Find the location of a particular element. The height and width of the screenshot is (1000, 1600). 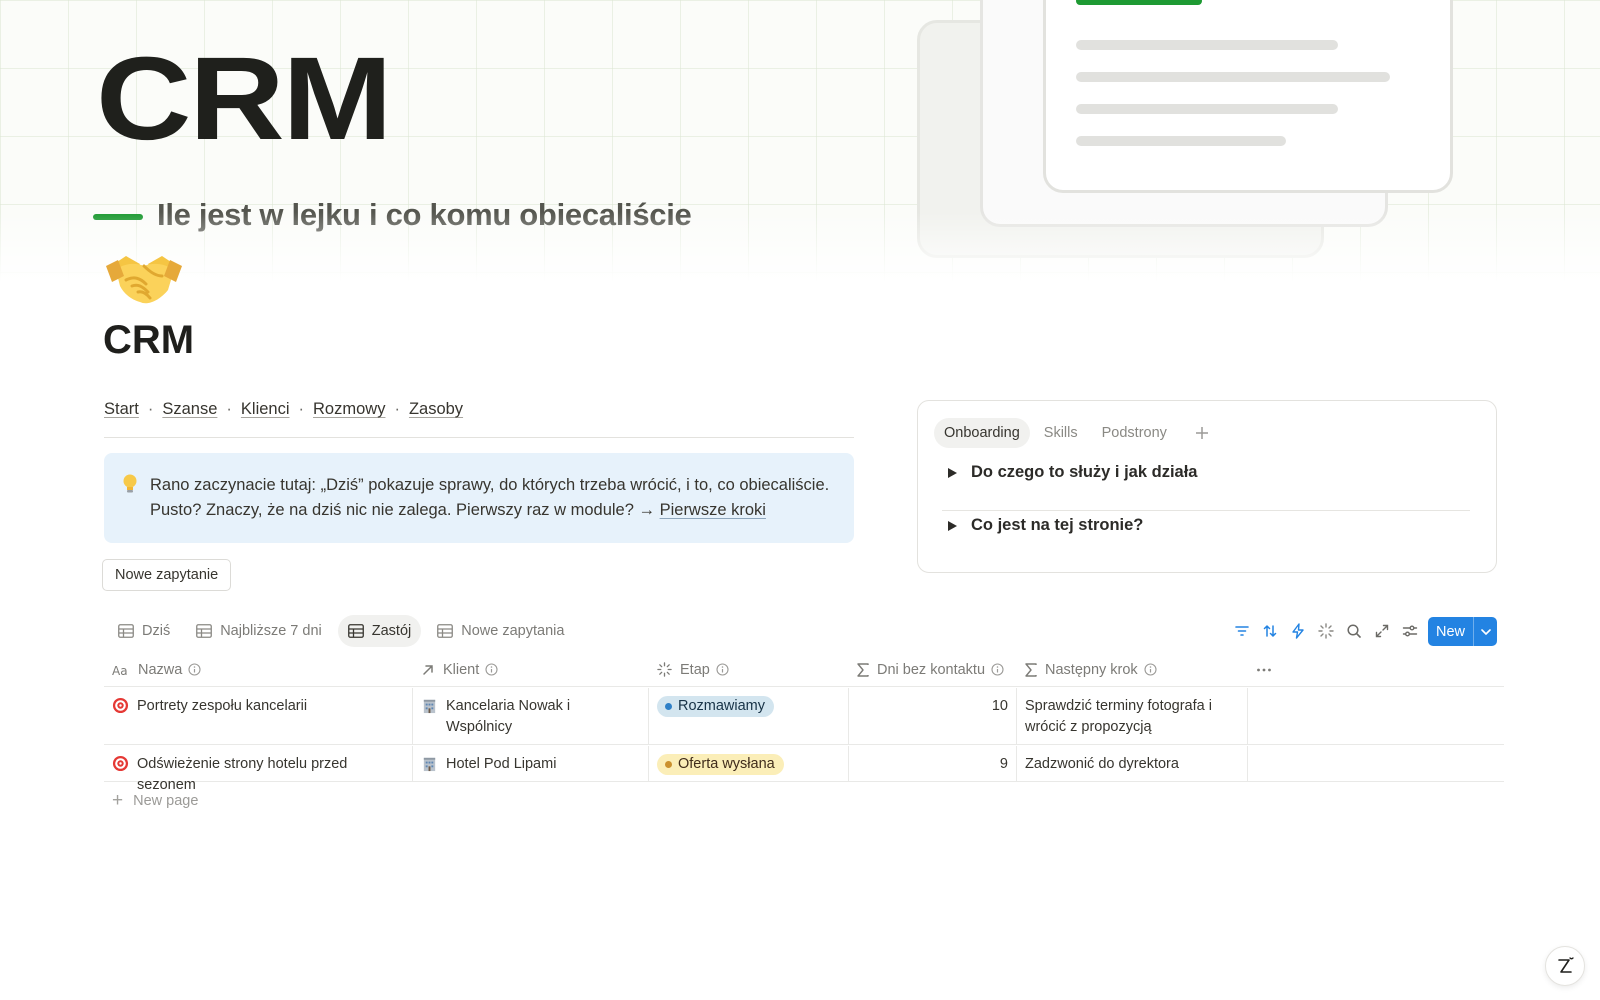

add-tab-plus-icon is located at coordinates (1202, 433).